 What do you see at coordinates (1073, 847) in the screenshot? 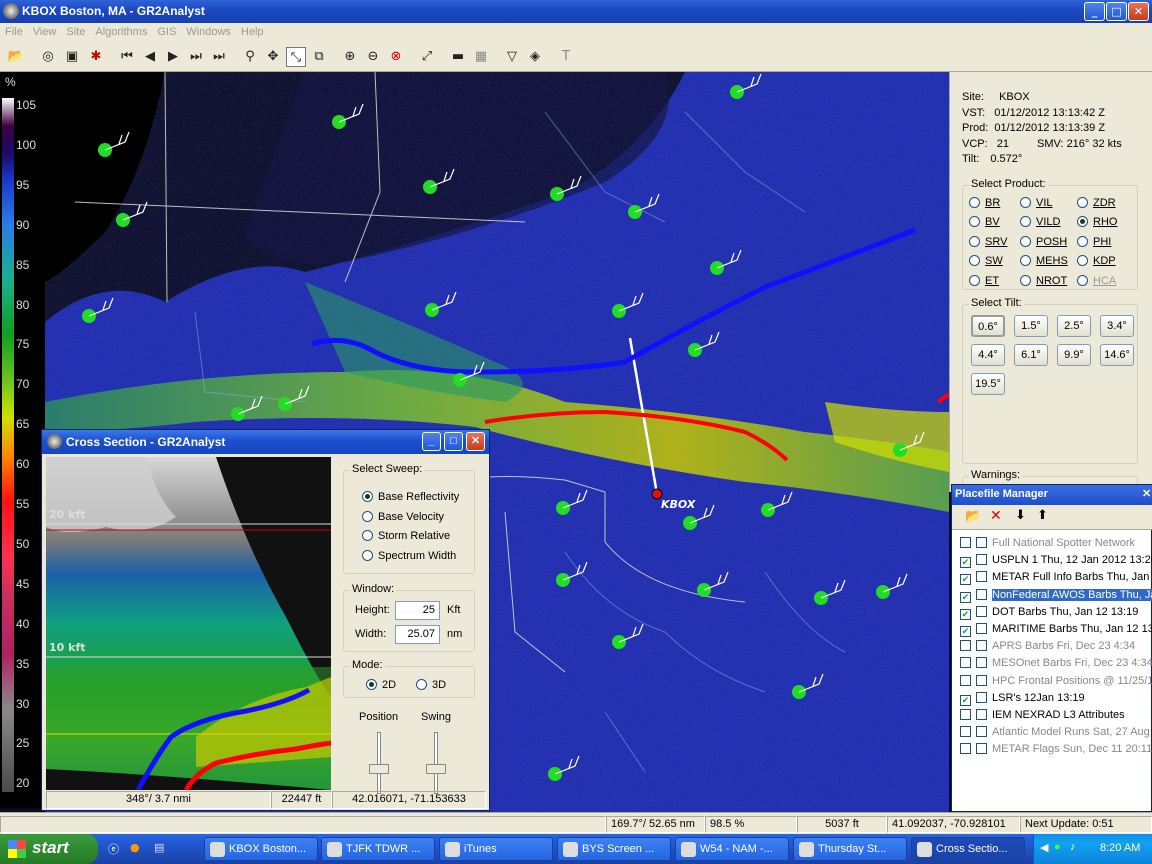
I see `tray-volume-icon: ♪` at bounding box center [1073, 847].